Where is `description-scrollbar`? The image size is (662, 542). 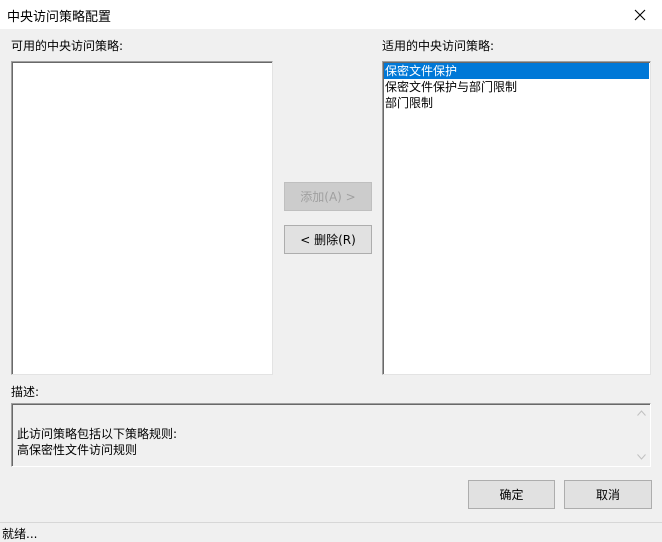
description-scrollbar is located at coordinates (641, 435).